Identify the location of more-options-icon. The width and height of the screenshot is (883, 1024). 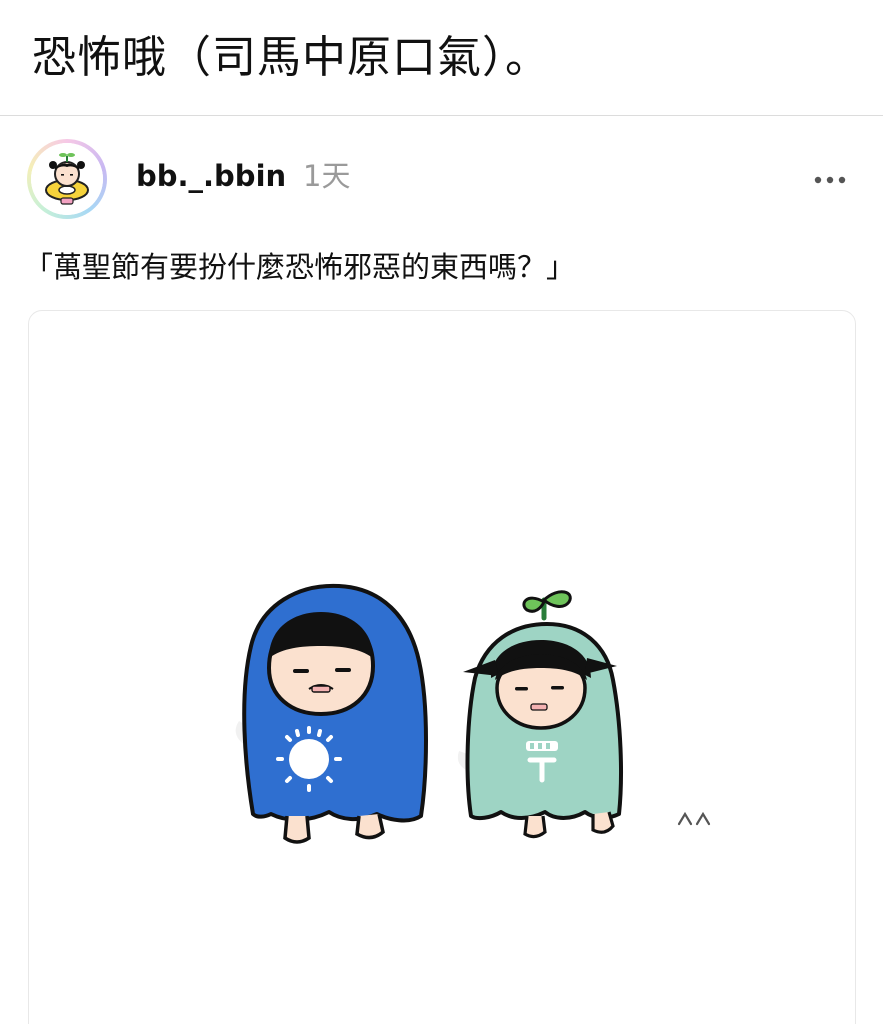
(830, 180).